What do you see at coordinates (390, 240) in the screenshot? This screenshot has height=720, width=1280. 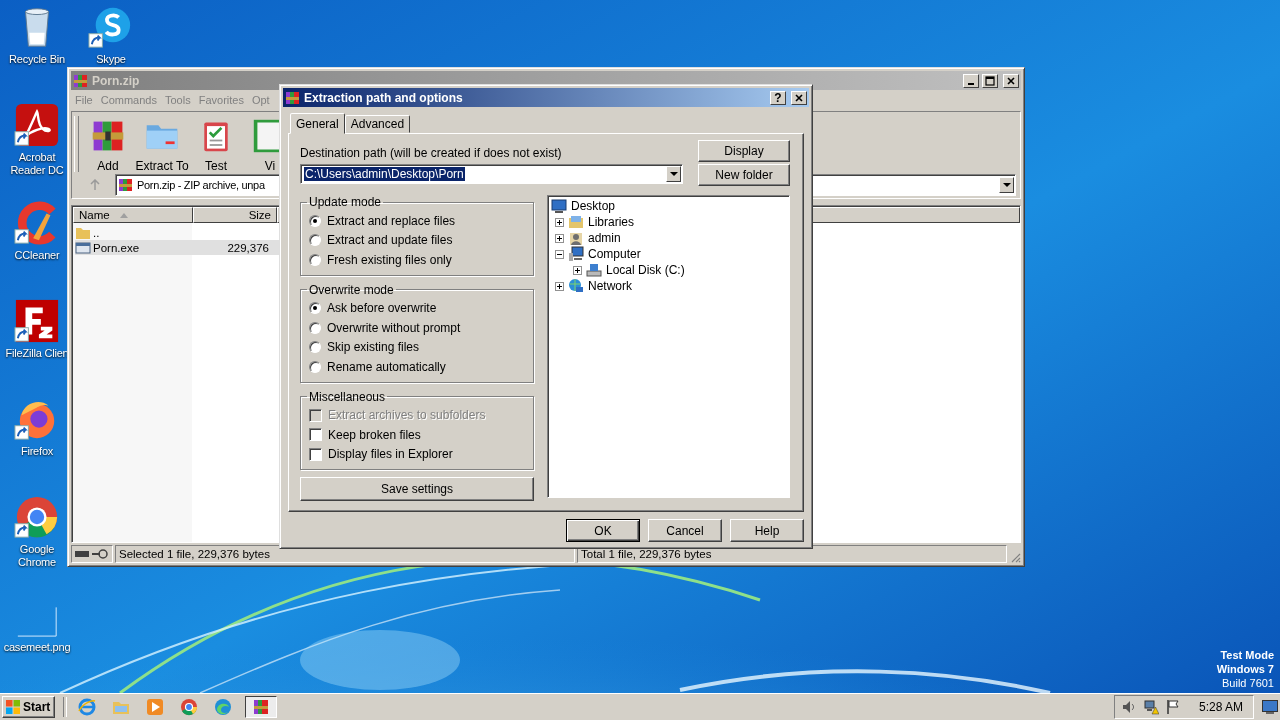 I see `option-label: Extract and update files` at bounding box center [390, 240].